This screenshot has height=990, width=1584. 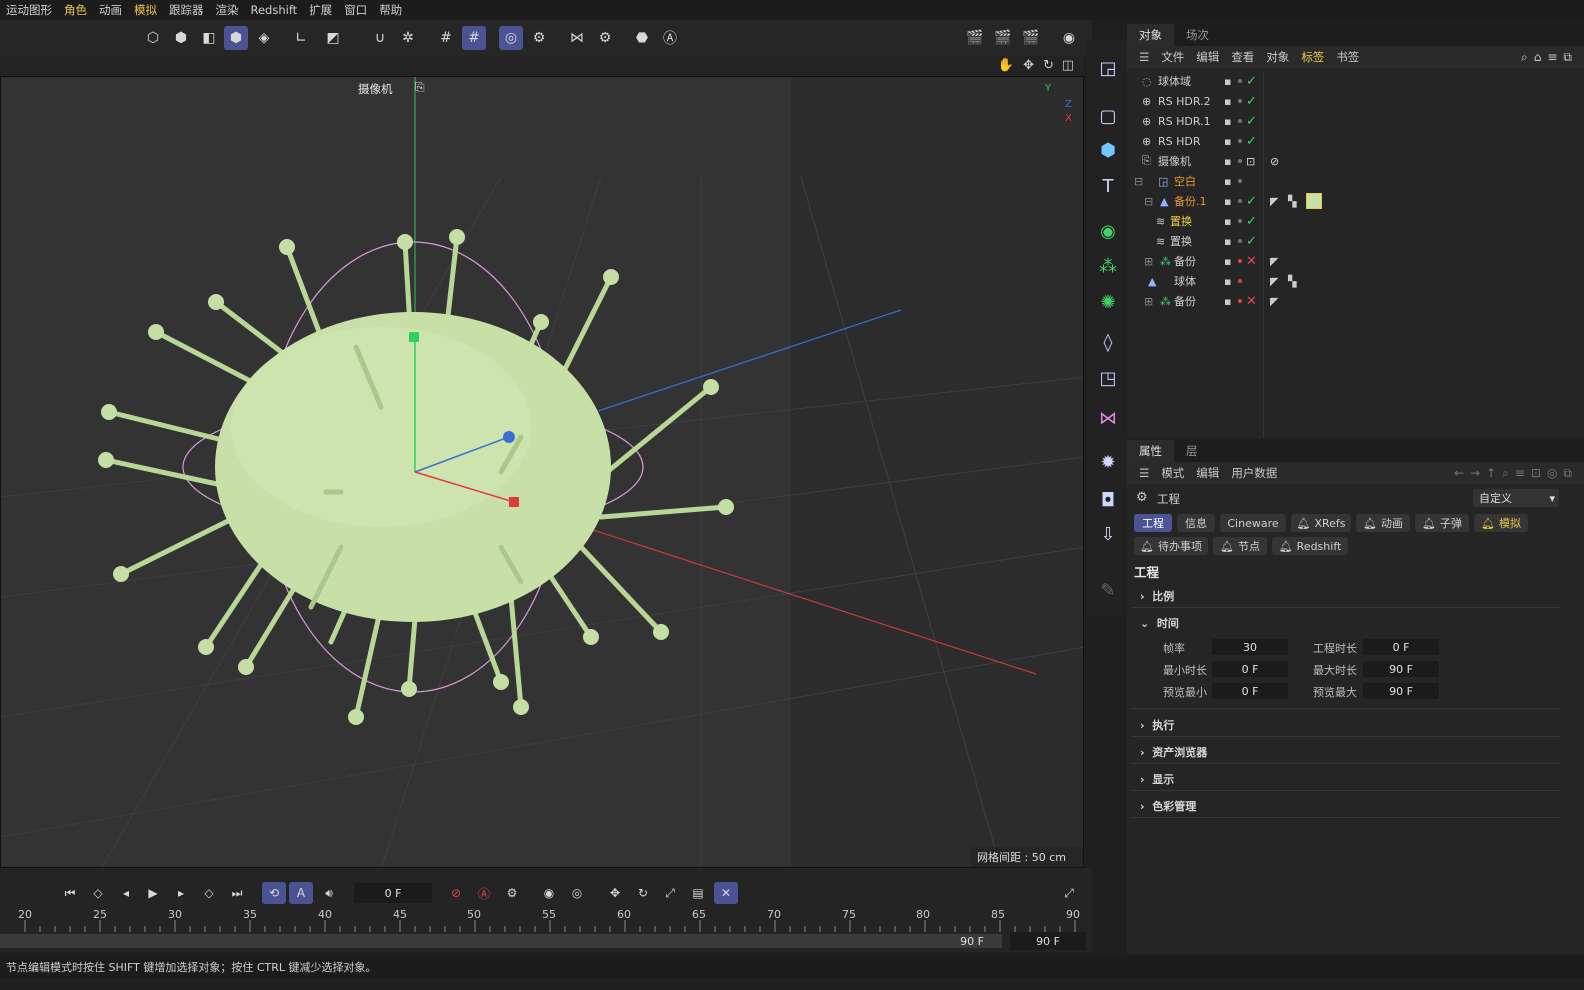 I want to click on auto-sound-icon: A, so click(x=301, y=893).